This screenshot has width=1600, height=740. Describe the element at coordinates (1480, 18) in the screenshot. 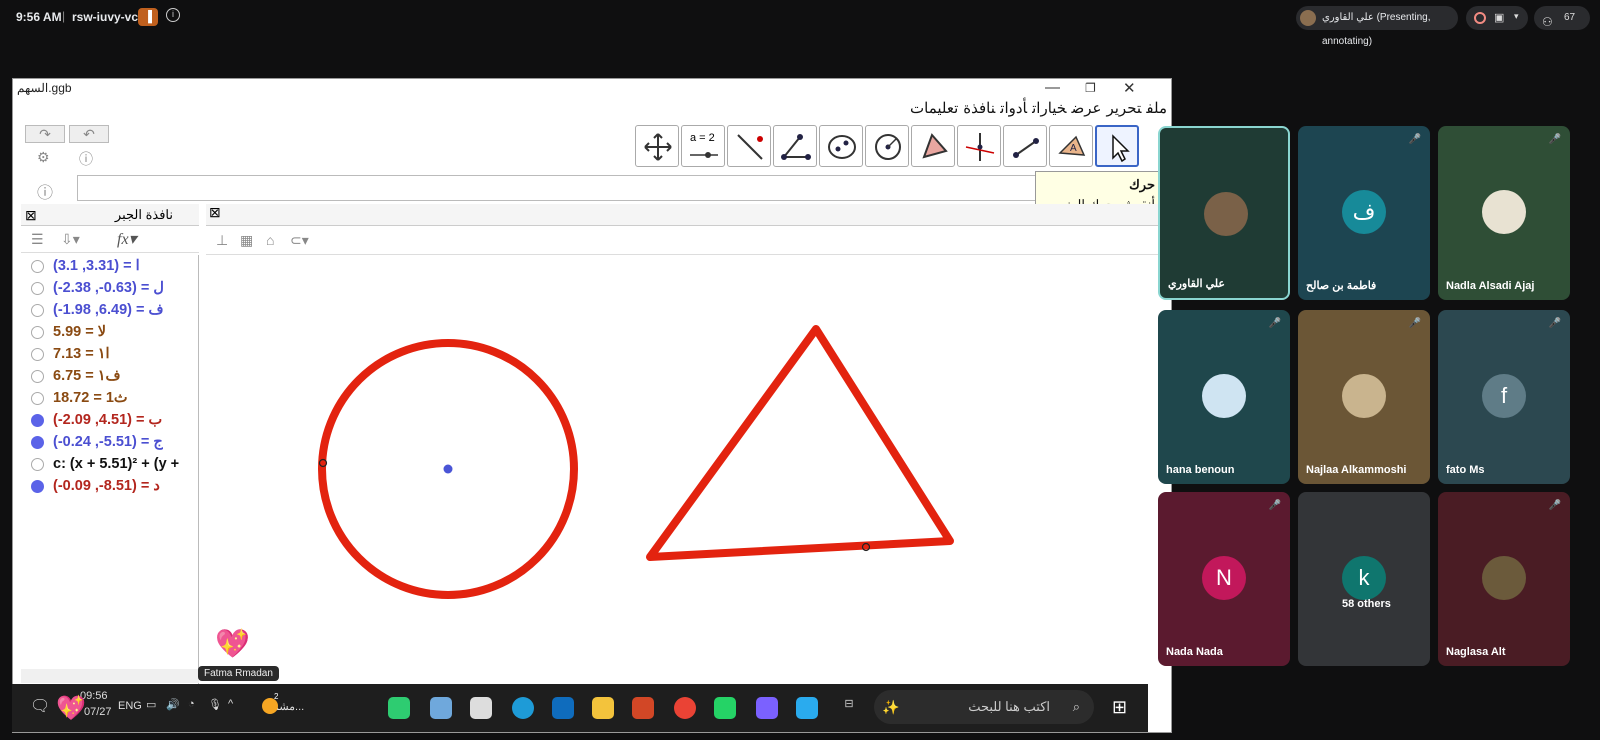

I see `record-icon` at that location.